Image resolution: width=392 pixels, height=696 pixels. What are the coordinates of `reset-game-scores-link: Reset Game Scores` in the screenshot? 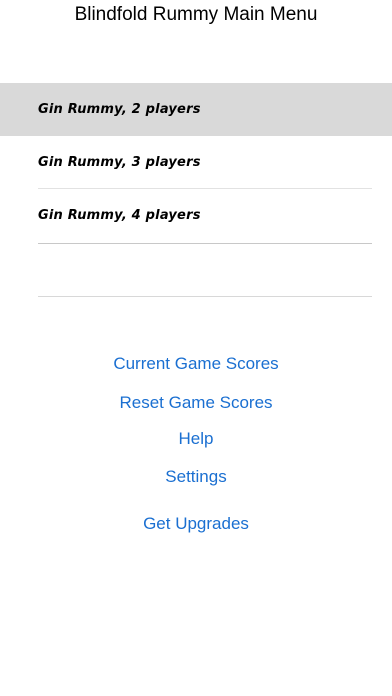 It's located at (196, 403).